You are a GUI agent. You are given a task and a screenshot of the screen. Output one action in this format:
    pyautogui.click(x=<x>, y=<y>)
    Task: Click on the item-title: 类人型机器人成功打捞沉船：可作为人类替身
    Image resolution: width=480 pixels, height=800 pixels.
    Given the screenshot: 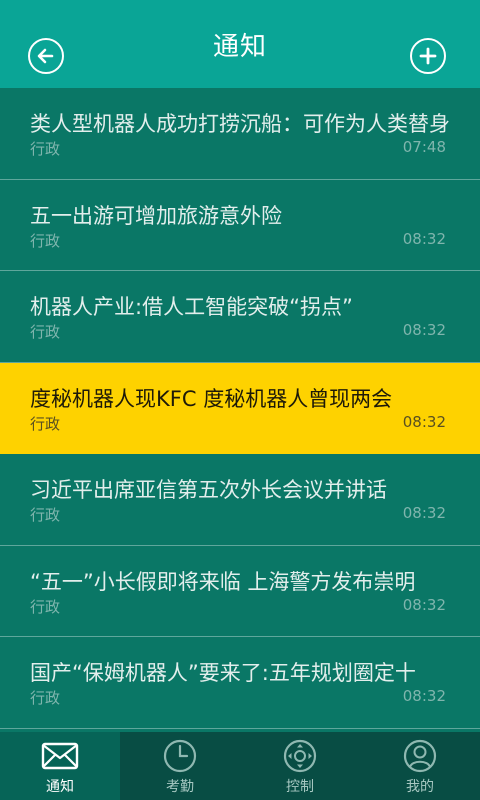 What is the action you would take?
    pyautogui.click(x=240, y=124)
    